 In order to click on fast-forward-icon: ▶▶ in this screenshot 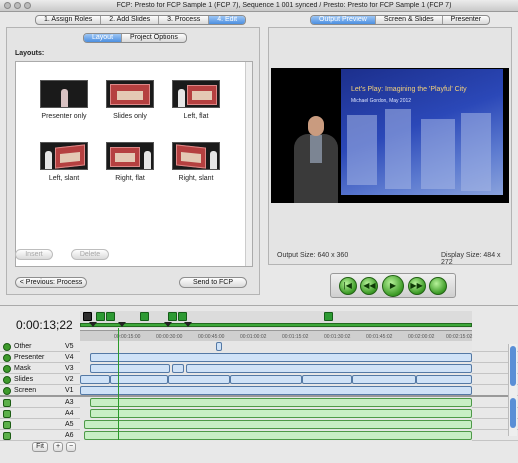, I will do `click(416, 285)`.